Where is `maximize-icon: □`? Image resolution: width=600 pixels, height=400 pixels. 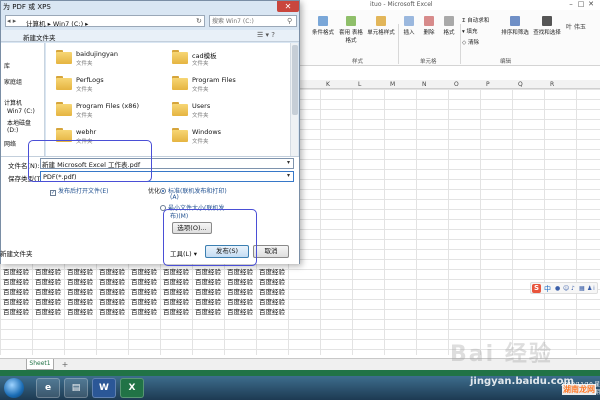 maximize-icon: □ is located at coordinates (581, 4).